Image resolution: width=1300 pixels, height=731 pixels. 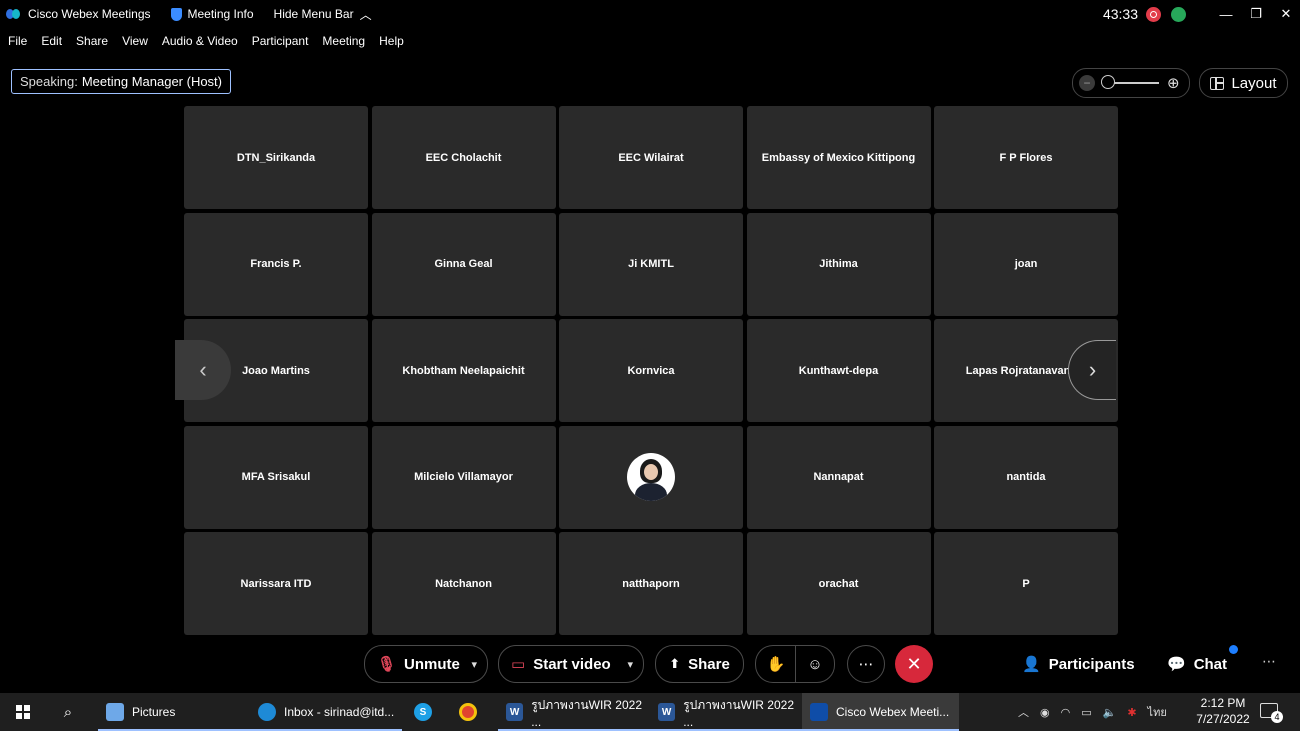 I want to click on participant-tile: Khobtham Neelapaichit, so click(x=463, y=370).